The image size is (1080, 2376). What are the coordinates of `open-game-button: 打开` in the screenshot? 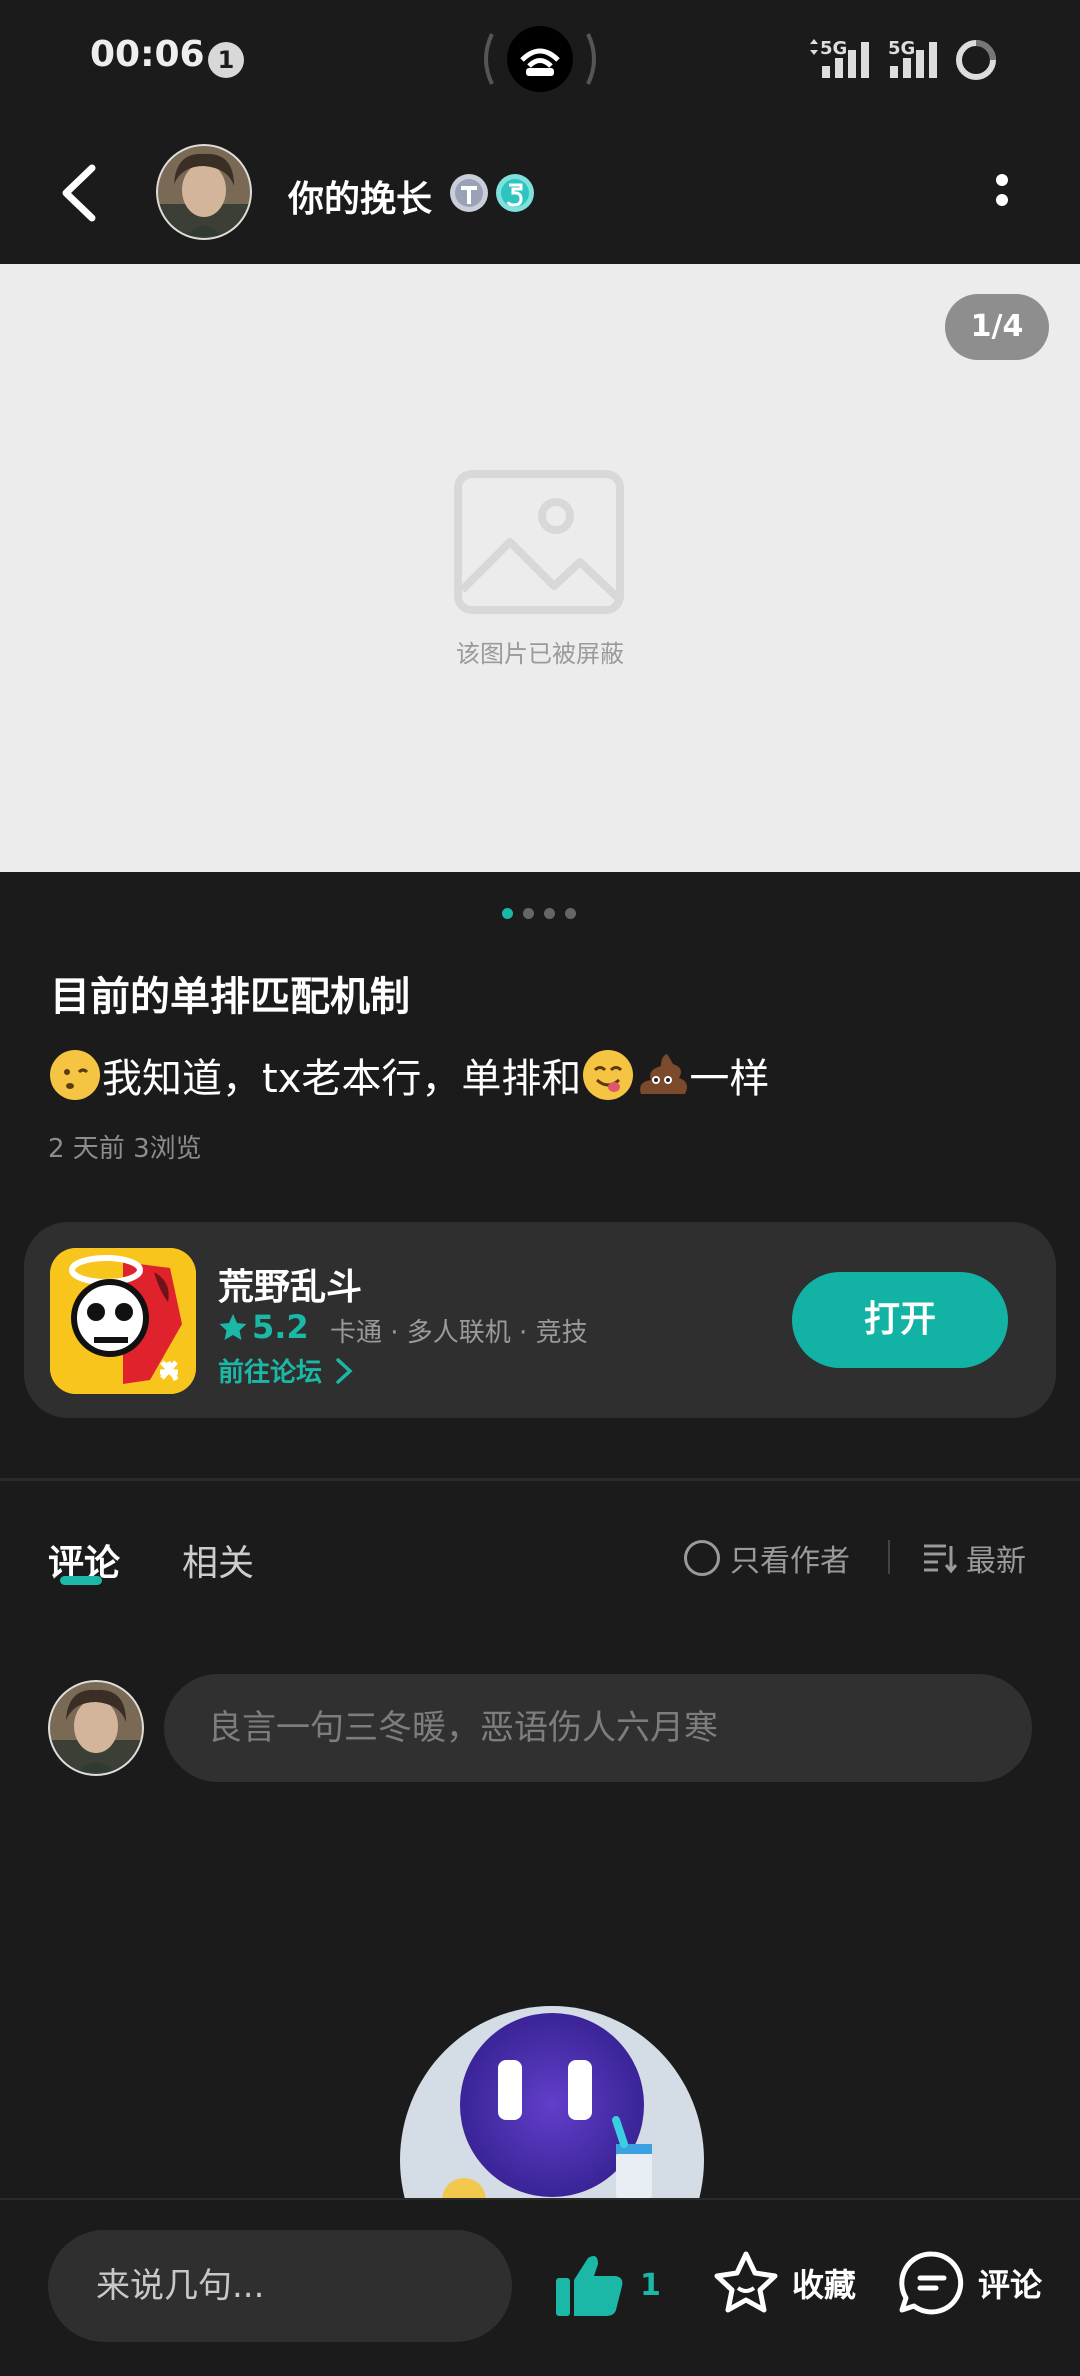 It's located at (900, 1320).